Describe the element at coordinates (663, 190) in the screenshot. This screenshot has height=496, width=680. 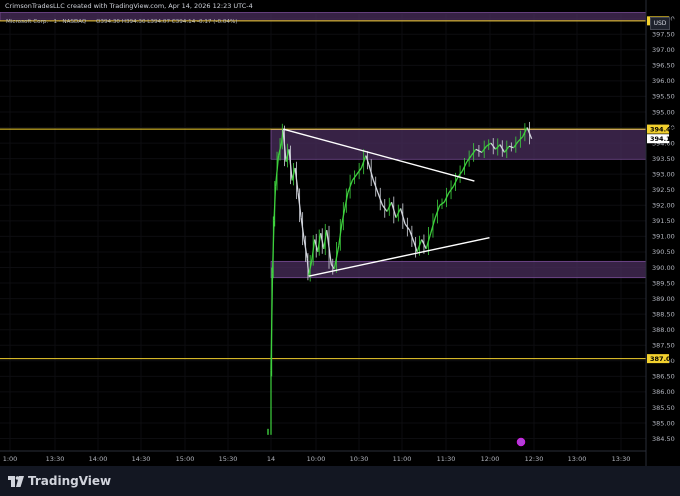
I see `price-tick-label: 392.50` at that location.